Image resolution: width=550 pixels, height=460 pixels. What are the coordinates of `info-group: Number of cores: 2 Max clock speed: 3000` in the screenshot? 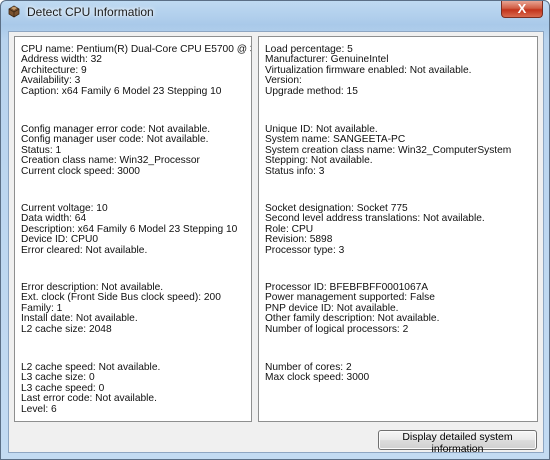 It's located at (401, 373).